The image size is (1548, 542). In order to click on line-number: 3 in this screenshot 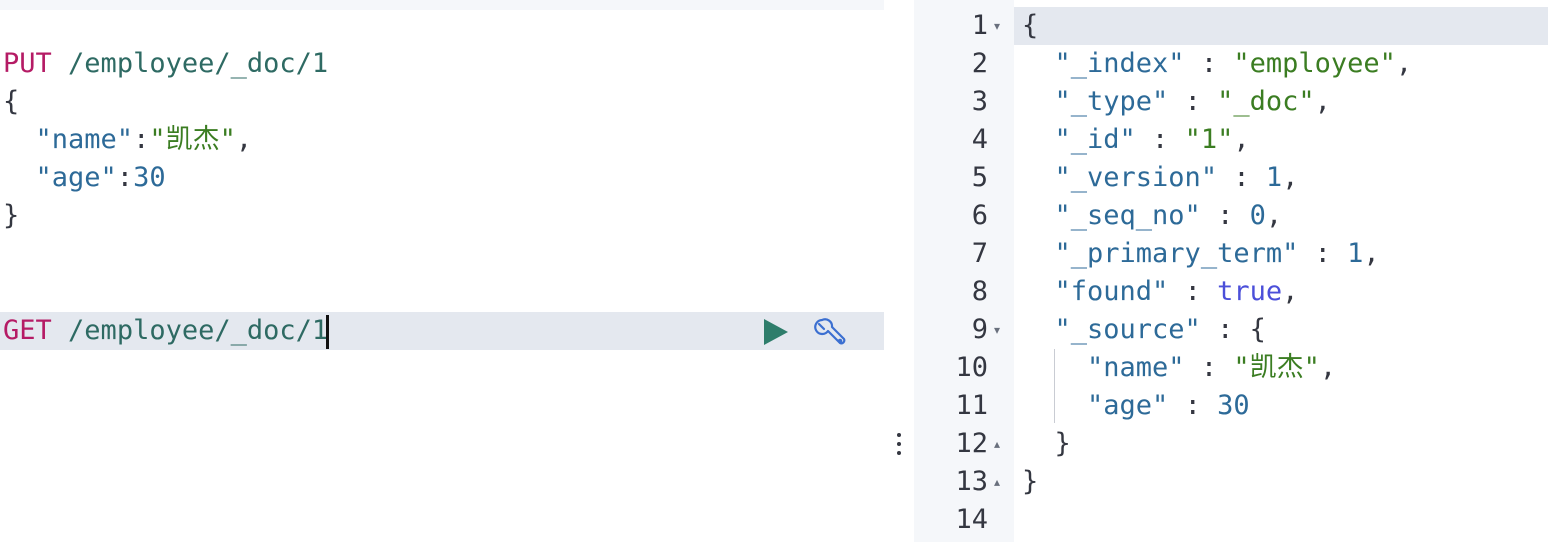, I will do `click(979, 101)`.